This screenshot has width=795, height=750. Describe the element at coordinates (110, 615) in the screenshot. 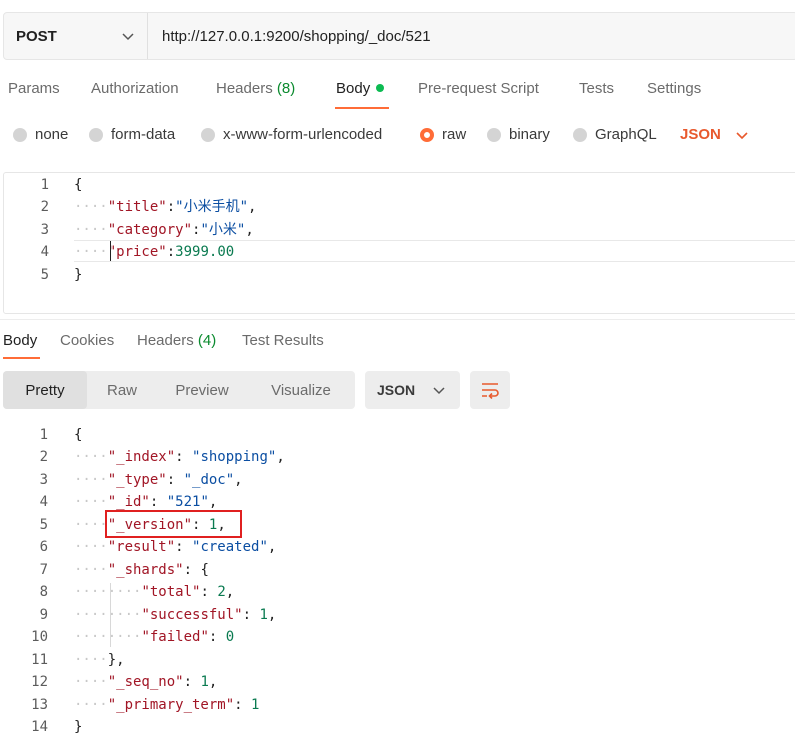

I see `indent-guide` at that location.